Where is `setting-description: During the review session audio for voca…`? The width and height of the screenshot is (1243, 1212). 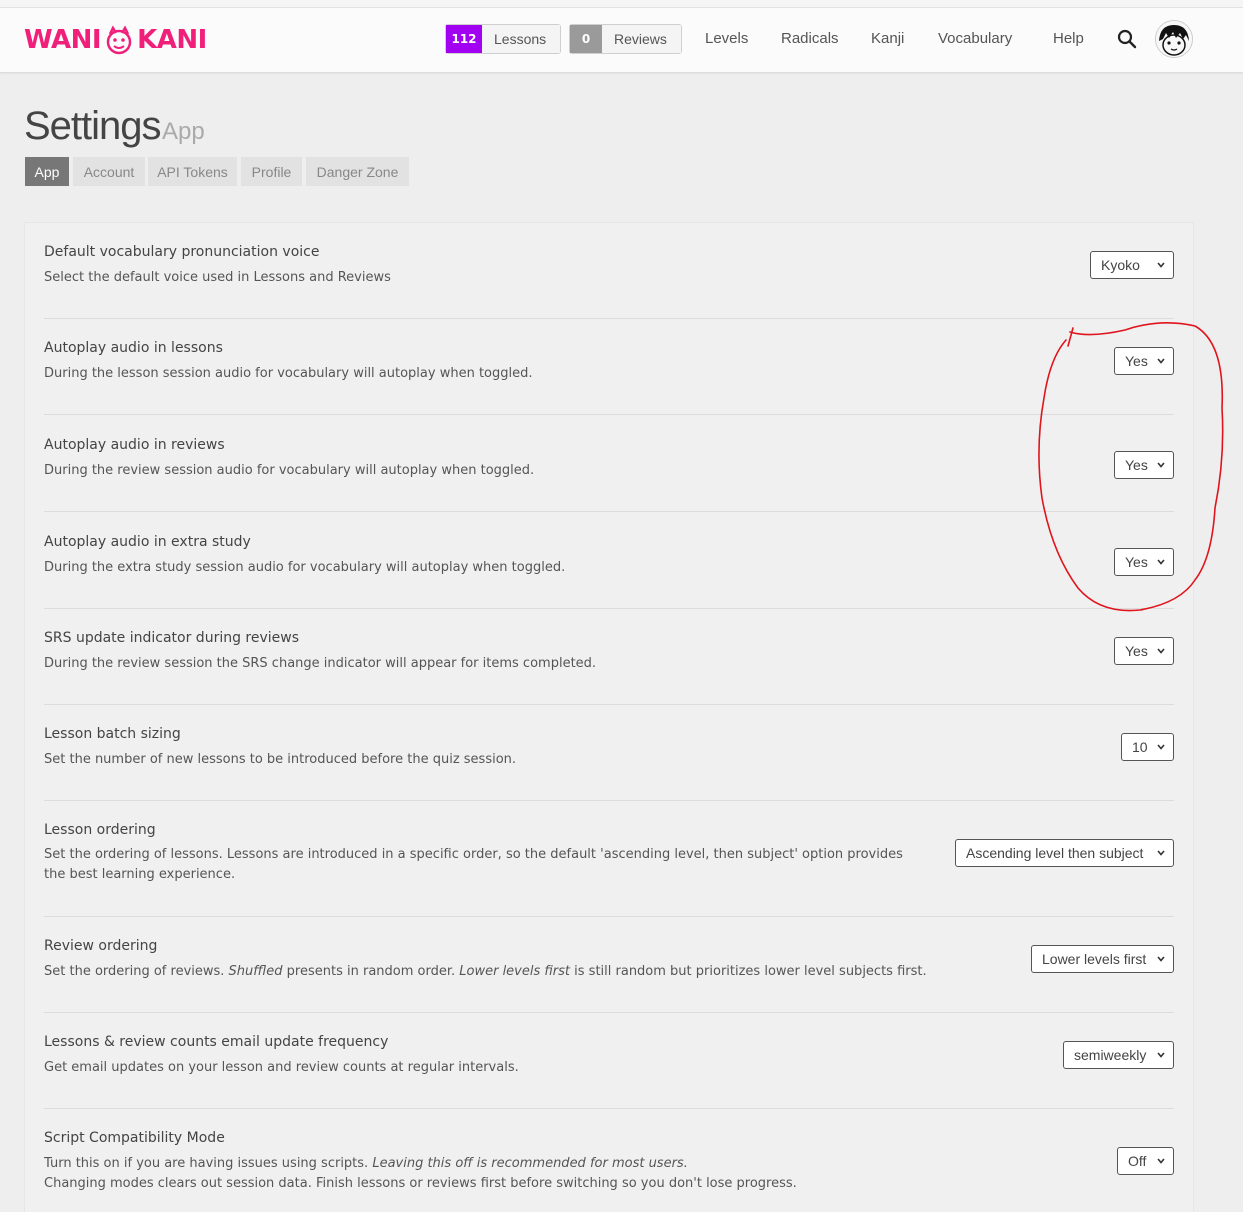
setting-description: During the review session audio for voca… is located at coordinates (289, 470).